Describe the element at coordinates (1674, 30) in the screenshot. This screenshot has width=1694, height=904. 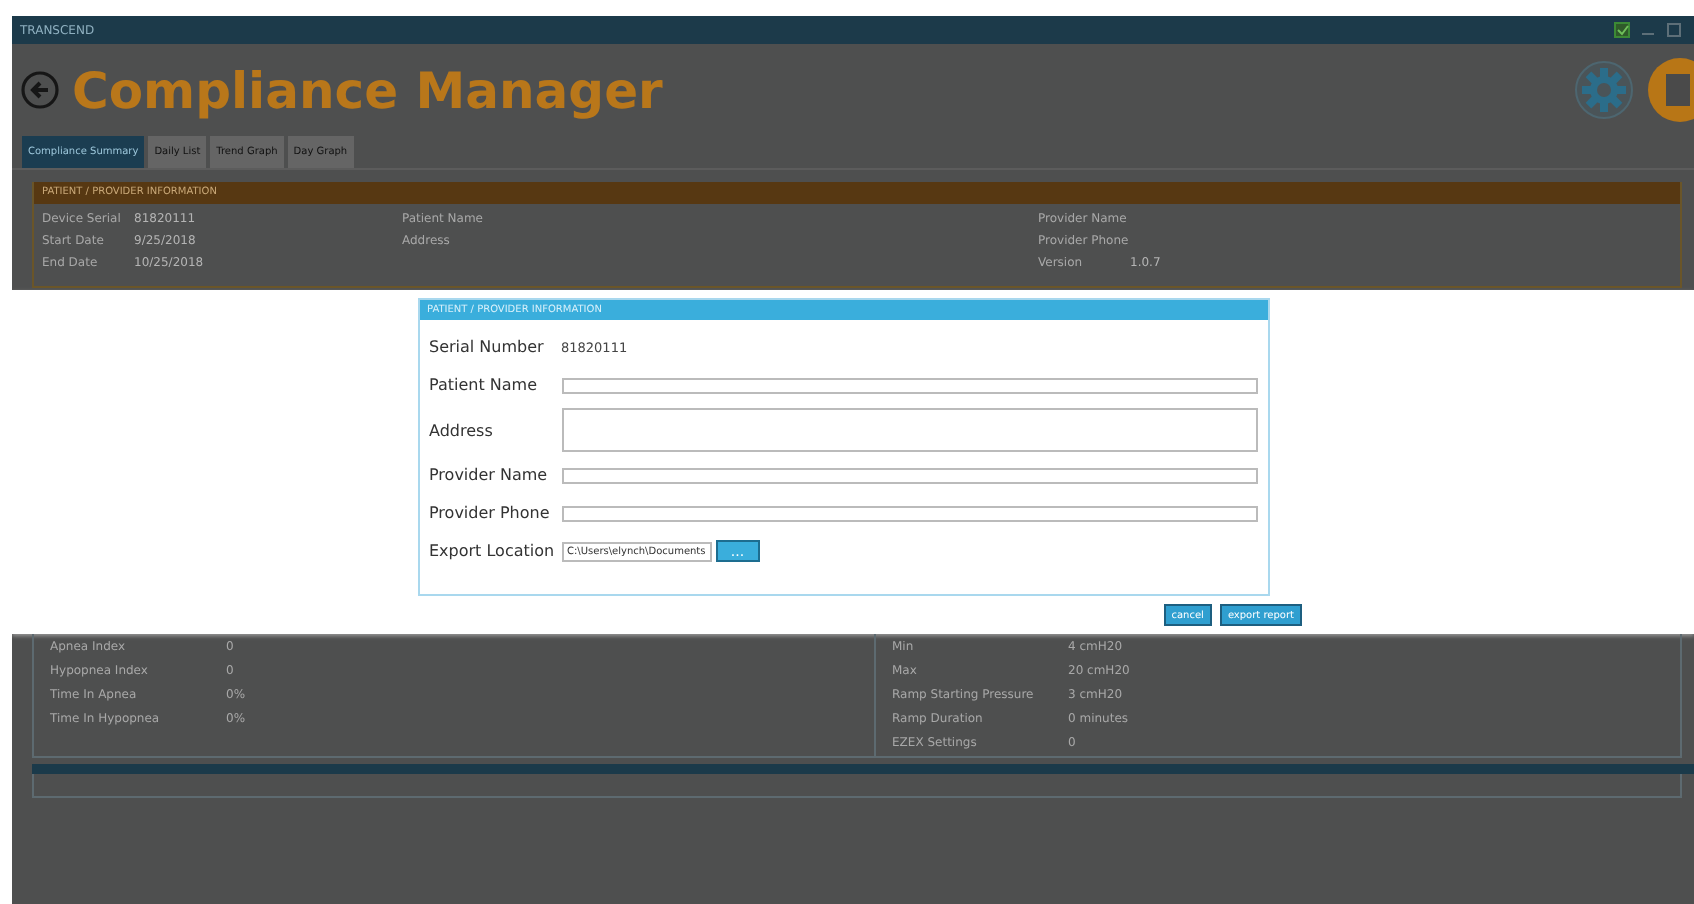
I see `maximize-icon` at that location.